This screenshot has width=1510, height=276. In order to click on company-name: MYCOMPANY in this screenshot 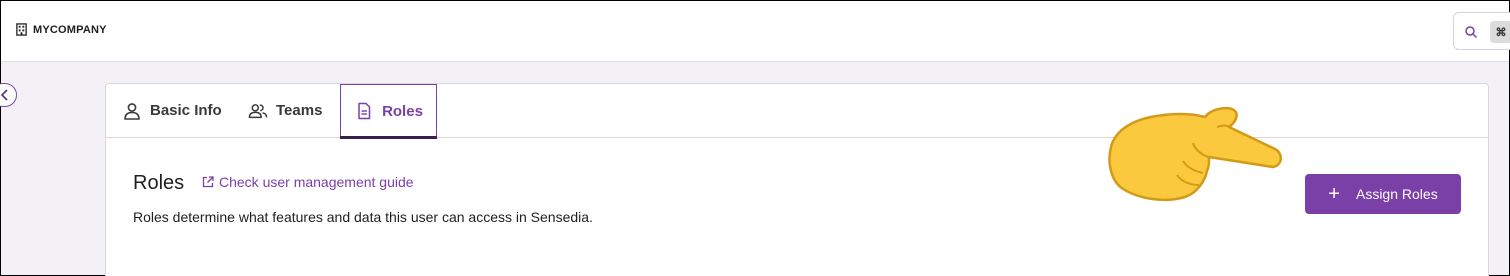, I will do `click(70, 29)`.